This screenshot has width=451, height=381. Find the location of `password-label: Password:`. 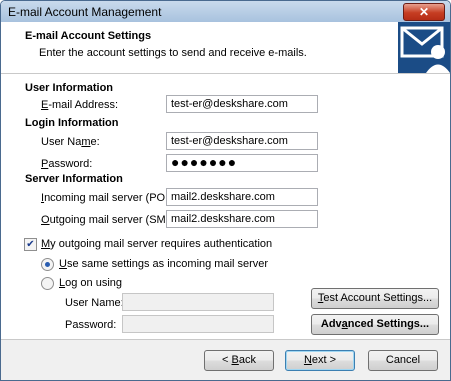

password-label: Password: is located at coordinates (67, 164).